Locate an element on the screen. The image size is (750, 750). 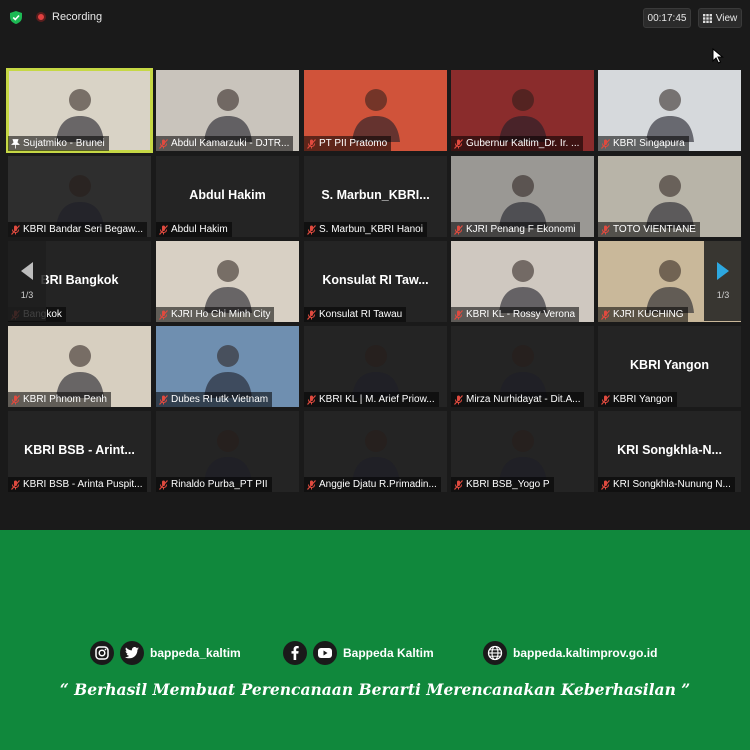
participant-tile: S. Marbun_KBRI... S. Marbun_KBRI Hanoi is located at coordinates (375, 196).